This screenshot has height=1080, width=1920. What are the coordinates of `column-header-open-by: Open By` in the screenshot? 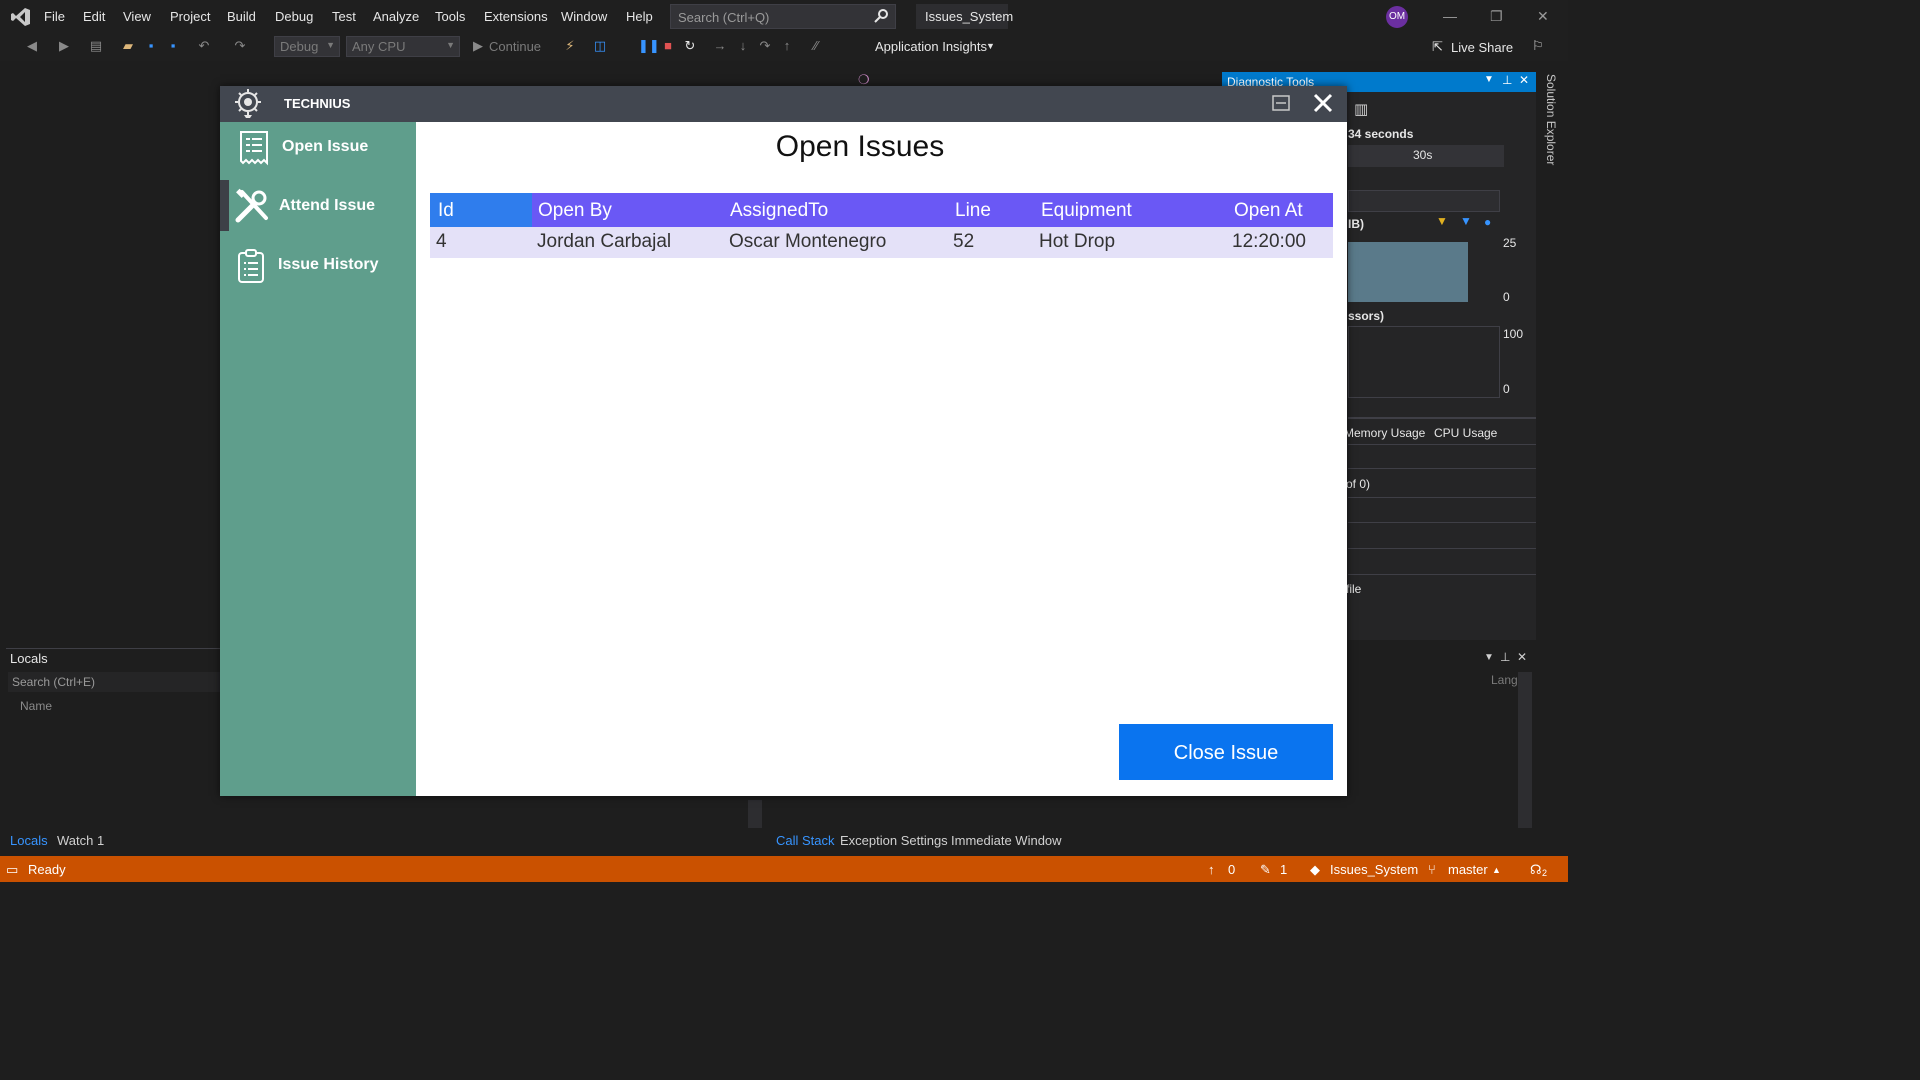 It's located at (575, 211).